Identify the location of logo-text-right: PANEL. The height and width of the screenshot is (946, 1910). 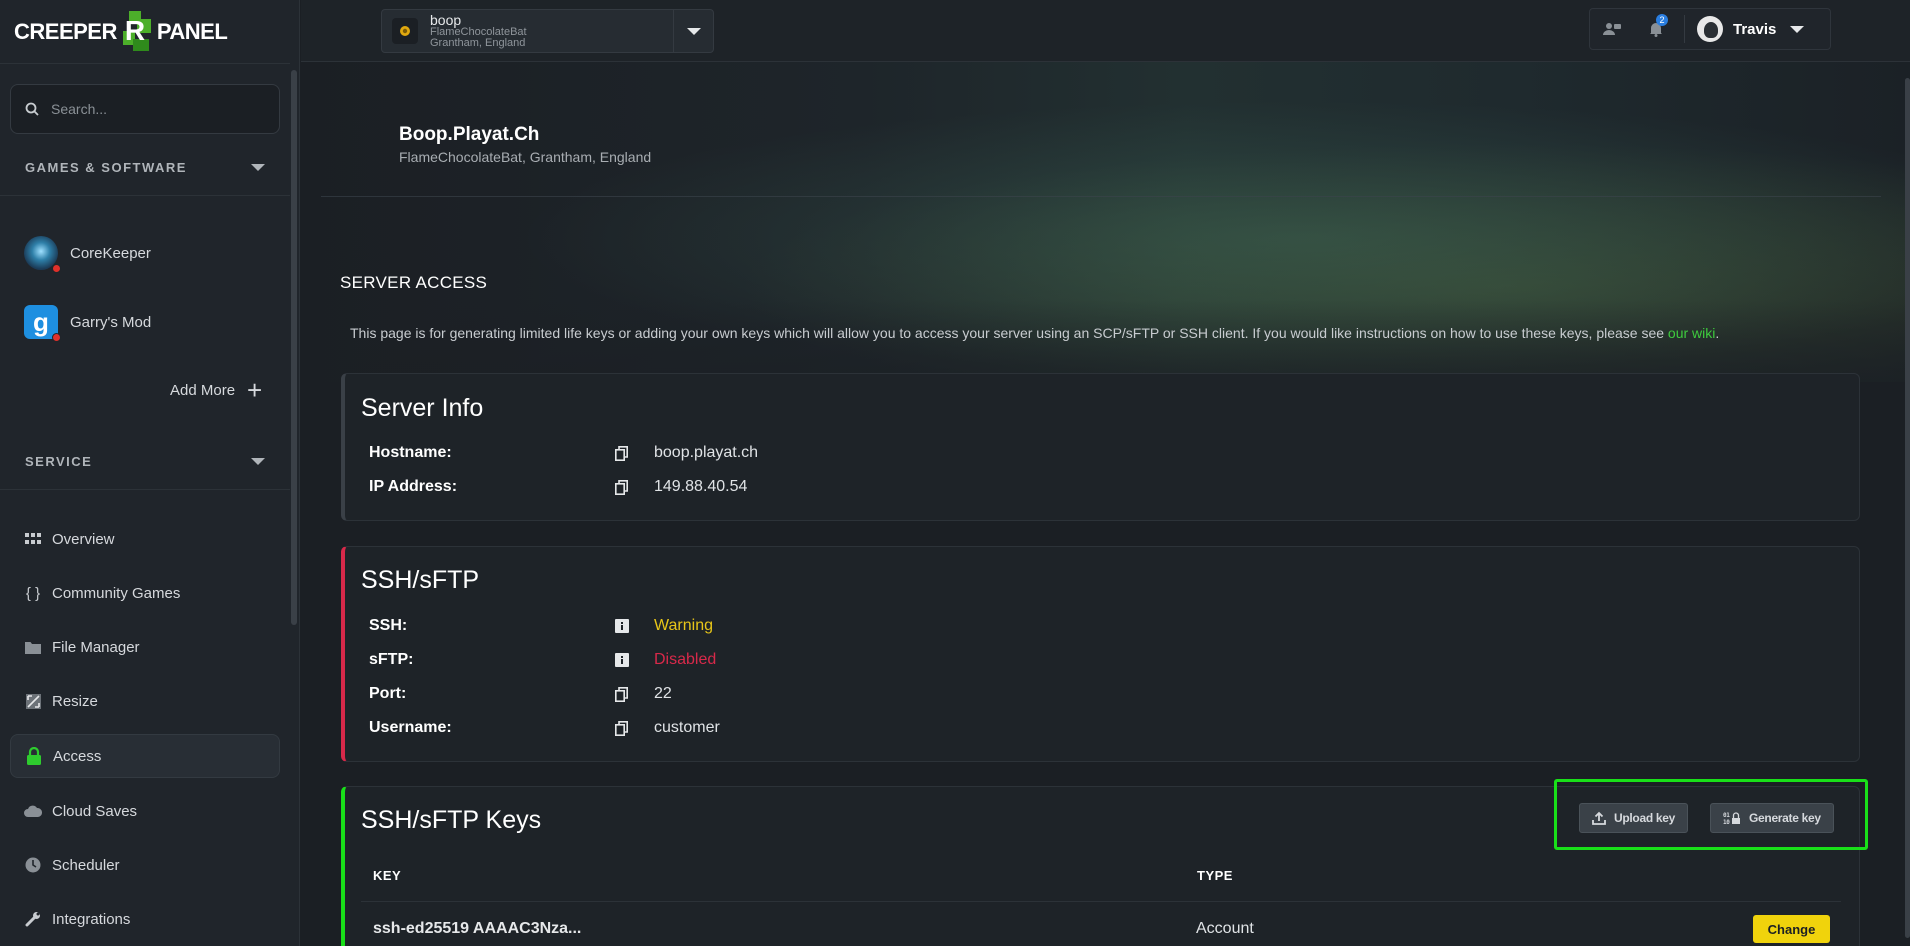
(192, 31).